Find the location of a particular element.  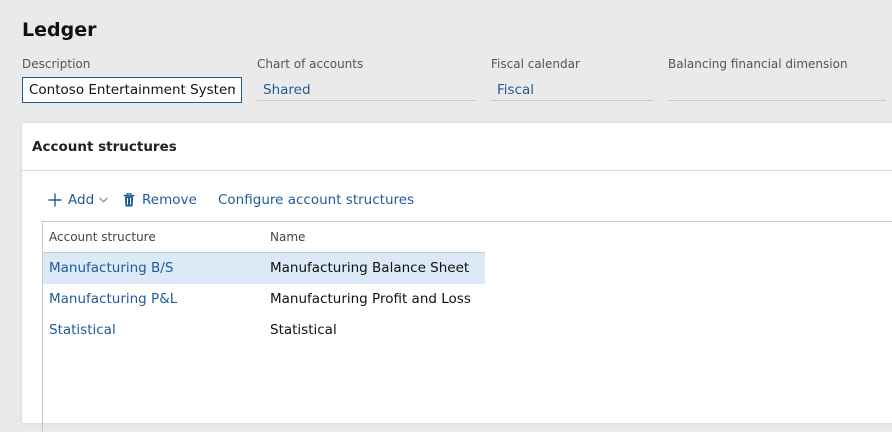

remove-button: Remove is located at coordinates (160, 200).